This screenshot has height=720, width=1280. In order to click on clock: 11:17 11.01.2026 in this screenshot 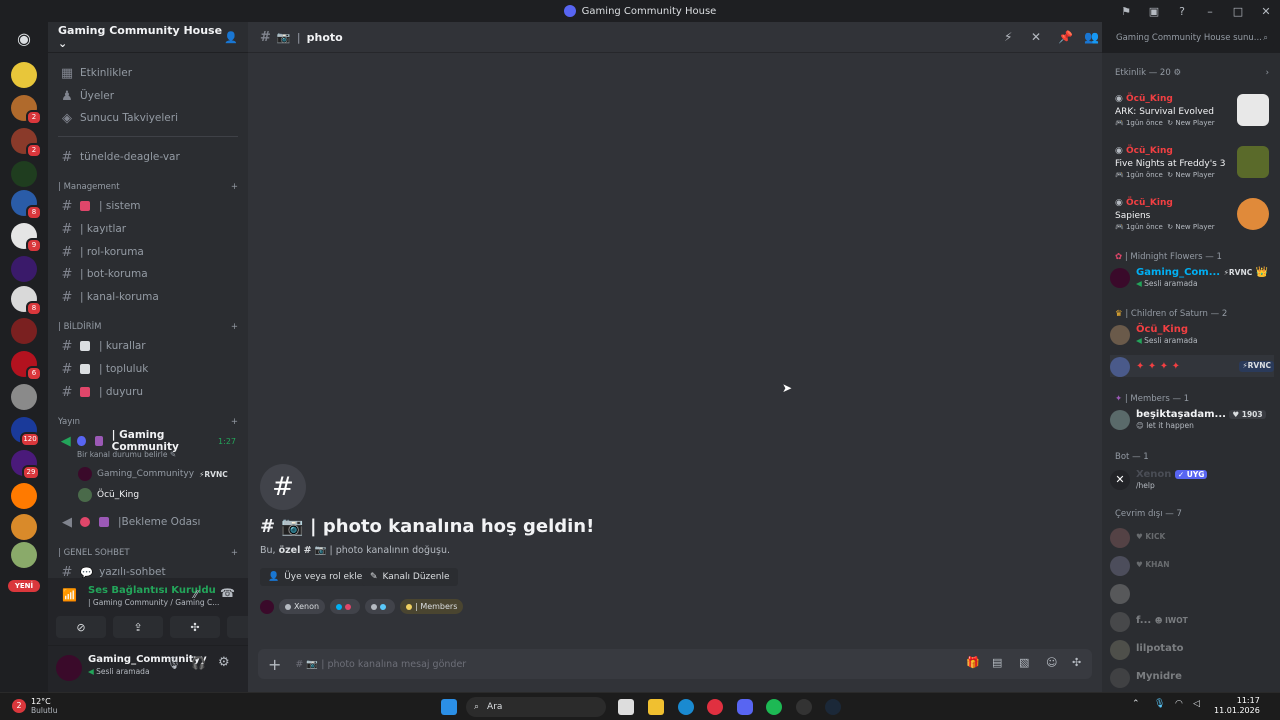, I will do `click(1237, 706)`.